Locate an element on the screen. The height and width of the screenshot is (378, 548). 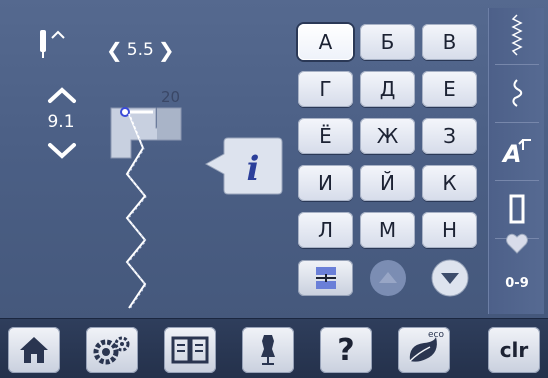
stitch-pattern-preview is located at coordinates (146, 208).